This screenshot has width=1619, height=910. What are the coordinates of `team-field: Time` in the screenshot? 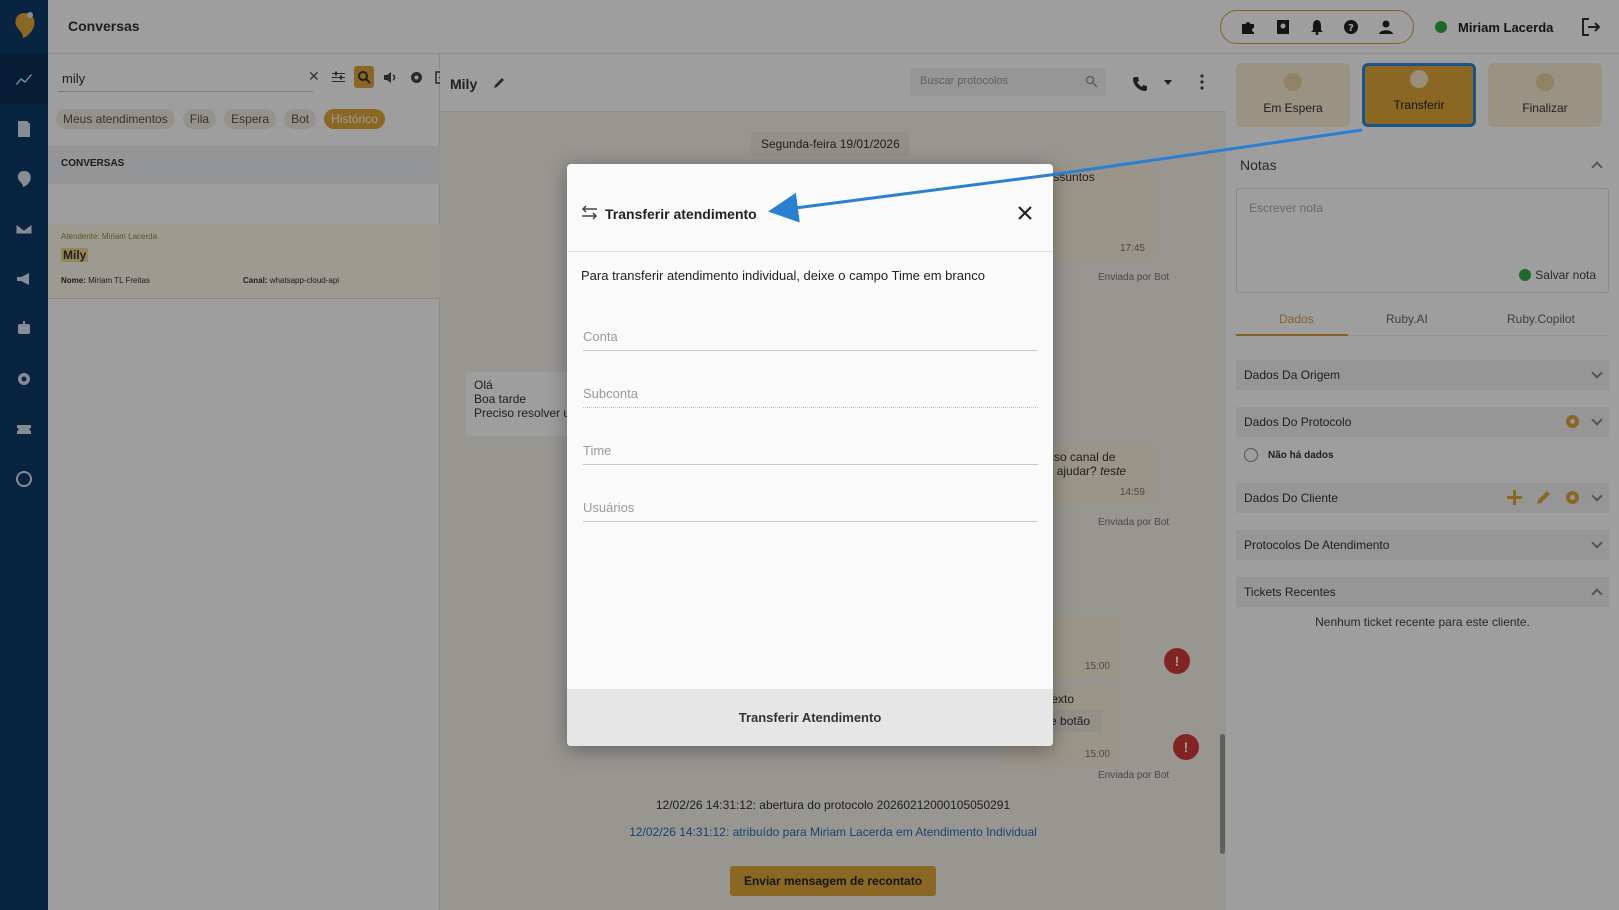 It's located at (810, 450).